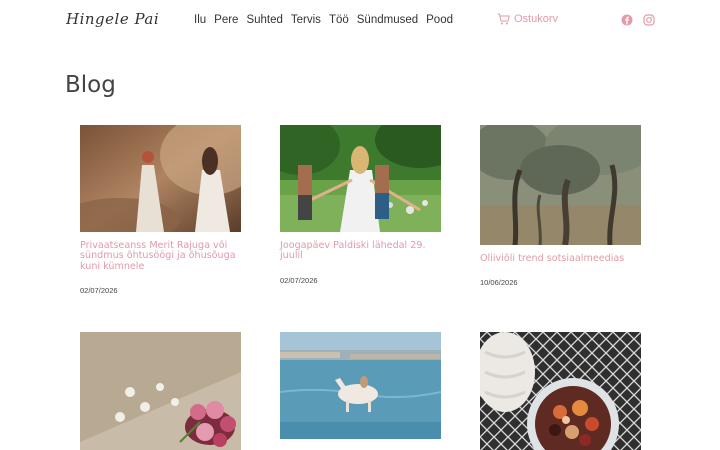 The height and width of the screenshot is (450, 720). What do you see at coordinates (536, 19) in the screenshot?
I see `cart-label: Ostukorv` at bounding box center [536, 19].